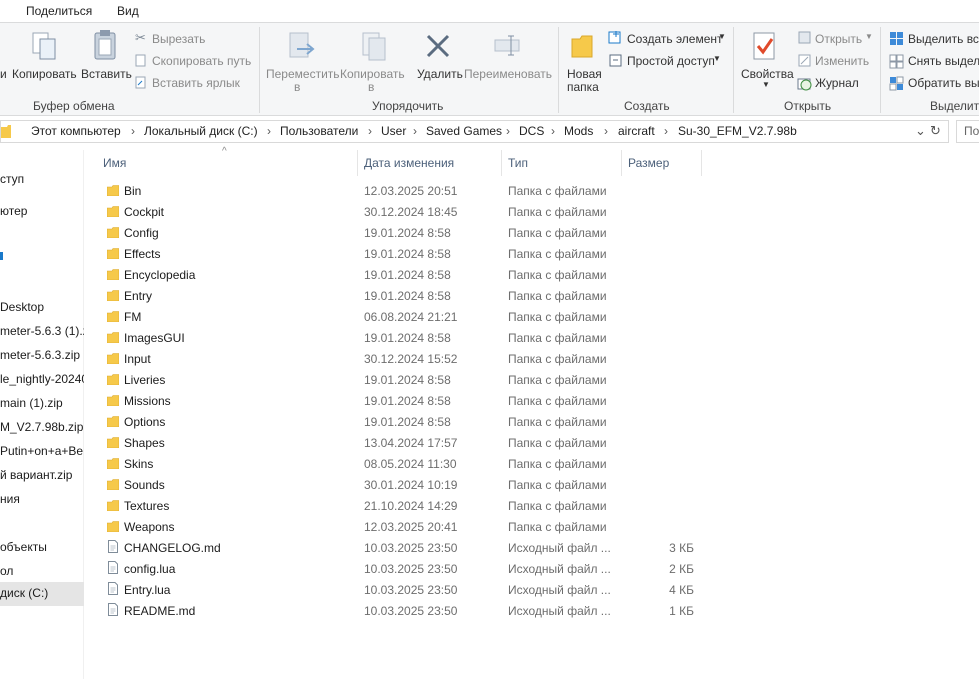  Describe the element at coordinates (42, 331) in the screenshot. I see `nav-item: meter-5.6.3 (1).zip` at that location.